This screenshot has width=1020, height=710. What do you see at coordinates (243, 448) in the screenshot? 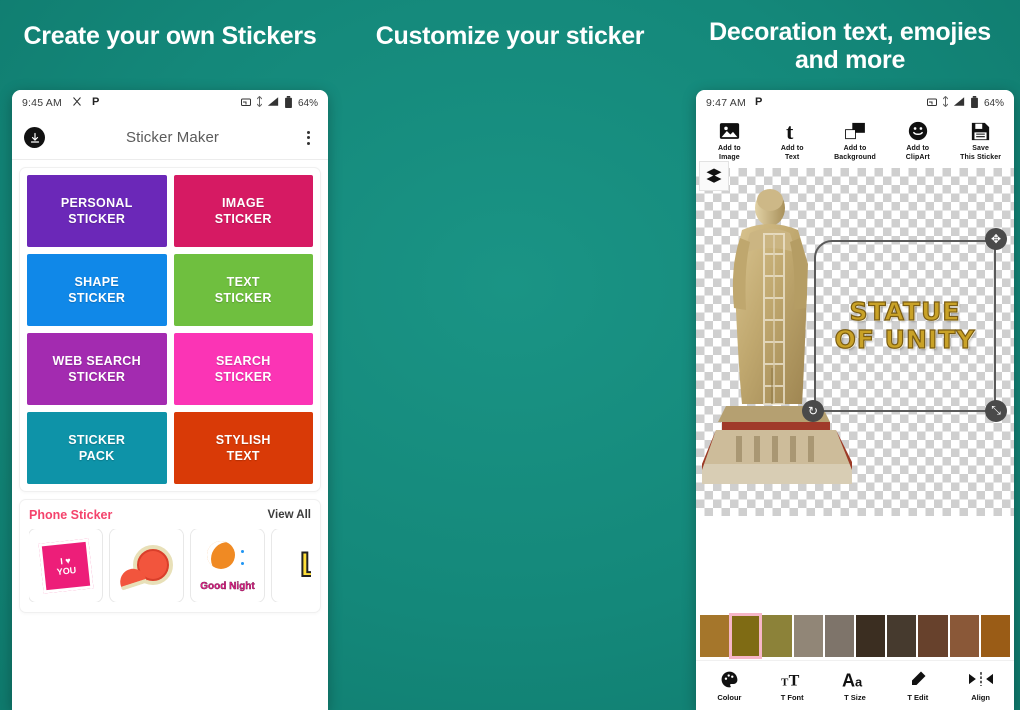
I see `tile-stylish-text: STYLISH TEXT` at bounding box center [243, 448].